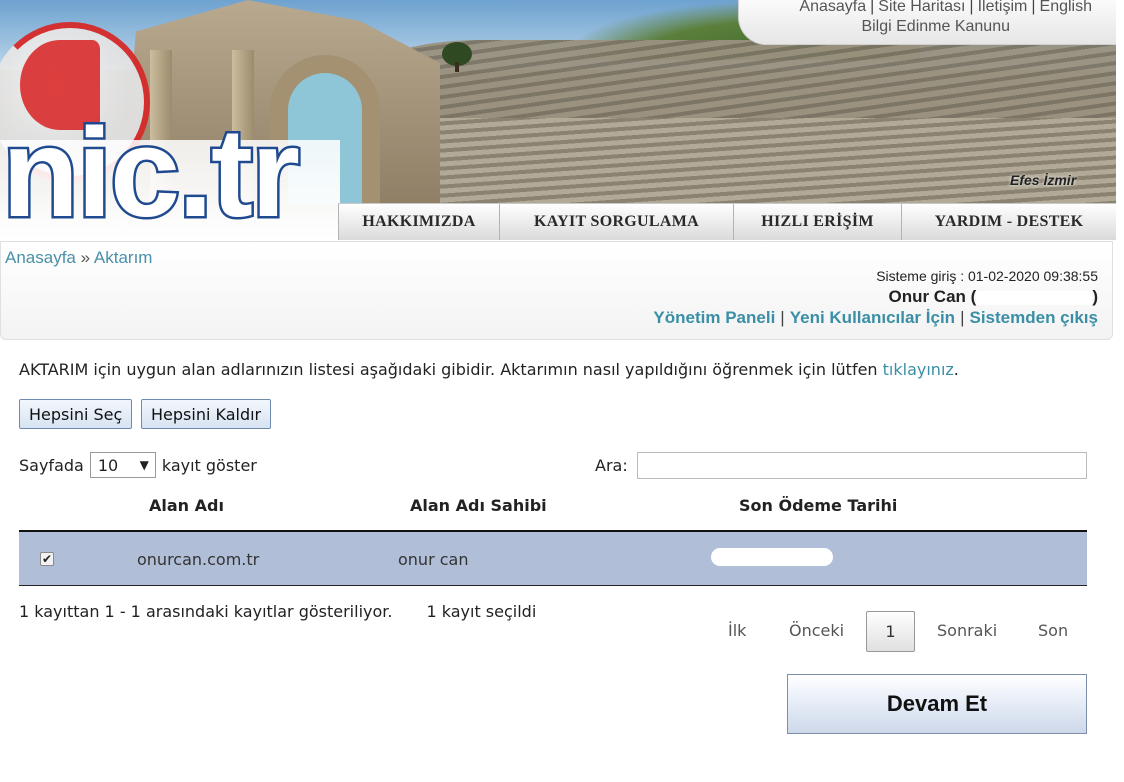 This screenshot has height=782, width=1124. Describe the element at coordinates (1066, 7) in the screenshot. I see `top-link-english: English` at that location.